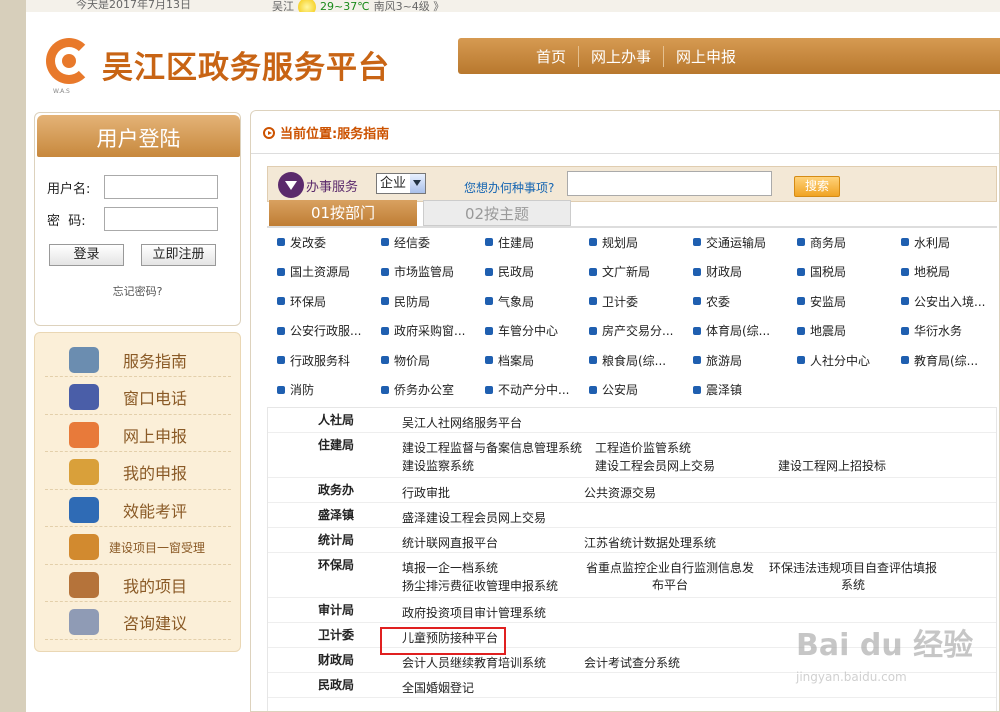  I want to click on department-label: 地震局, so click(828, 331).